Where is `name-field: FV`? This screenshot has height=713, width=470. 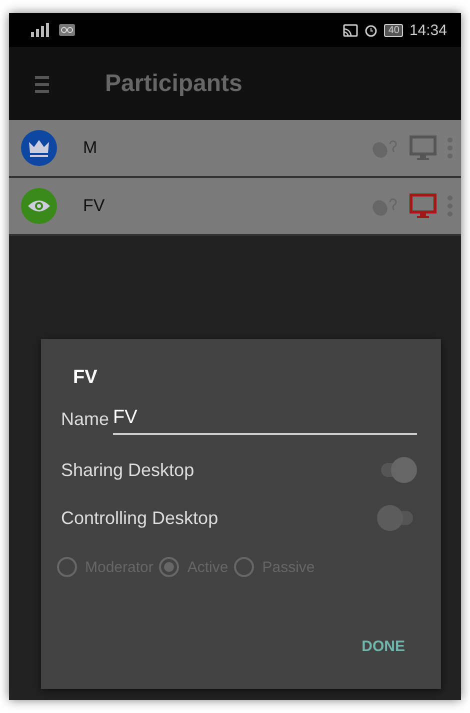 name-field: FV is located at coordinates (265, 421).